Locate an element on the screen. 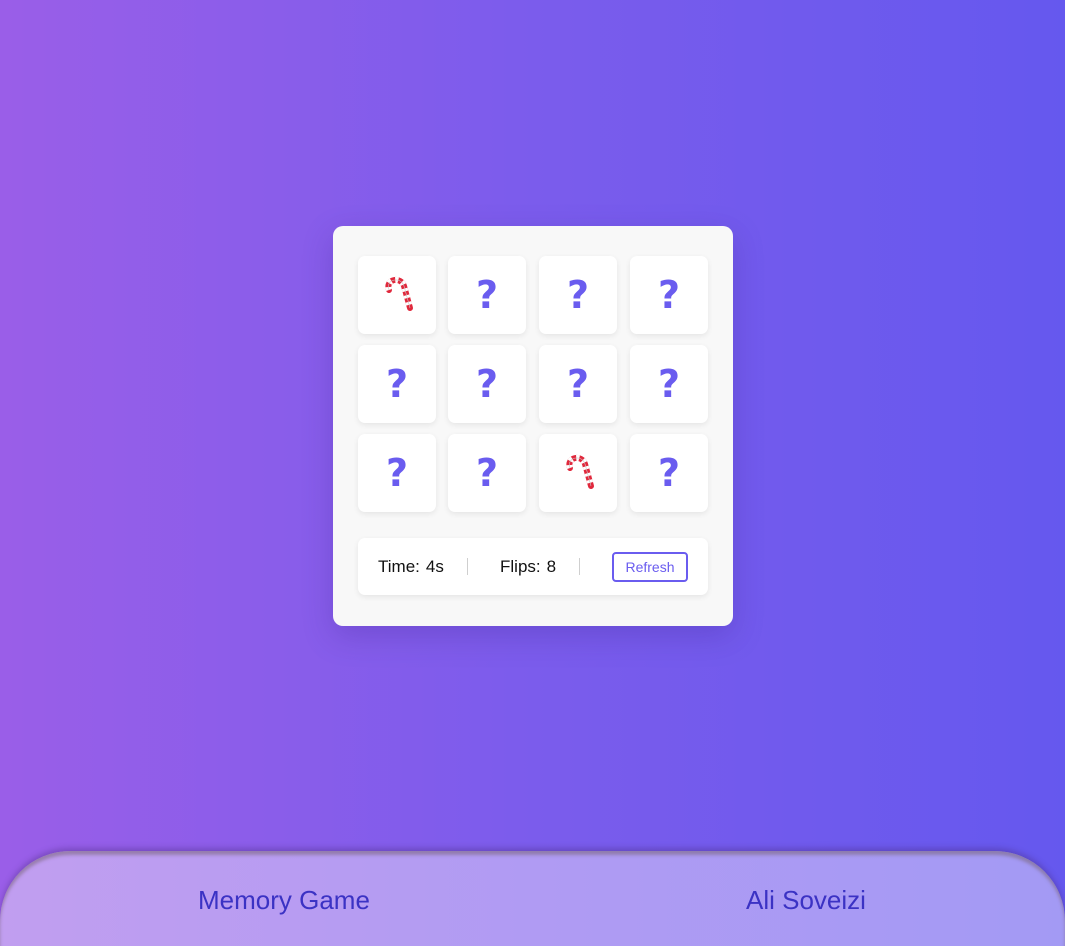 The width and height of the screenshot is (1065, 946). card-8: ? is located at coordinates (669, 384).